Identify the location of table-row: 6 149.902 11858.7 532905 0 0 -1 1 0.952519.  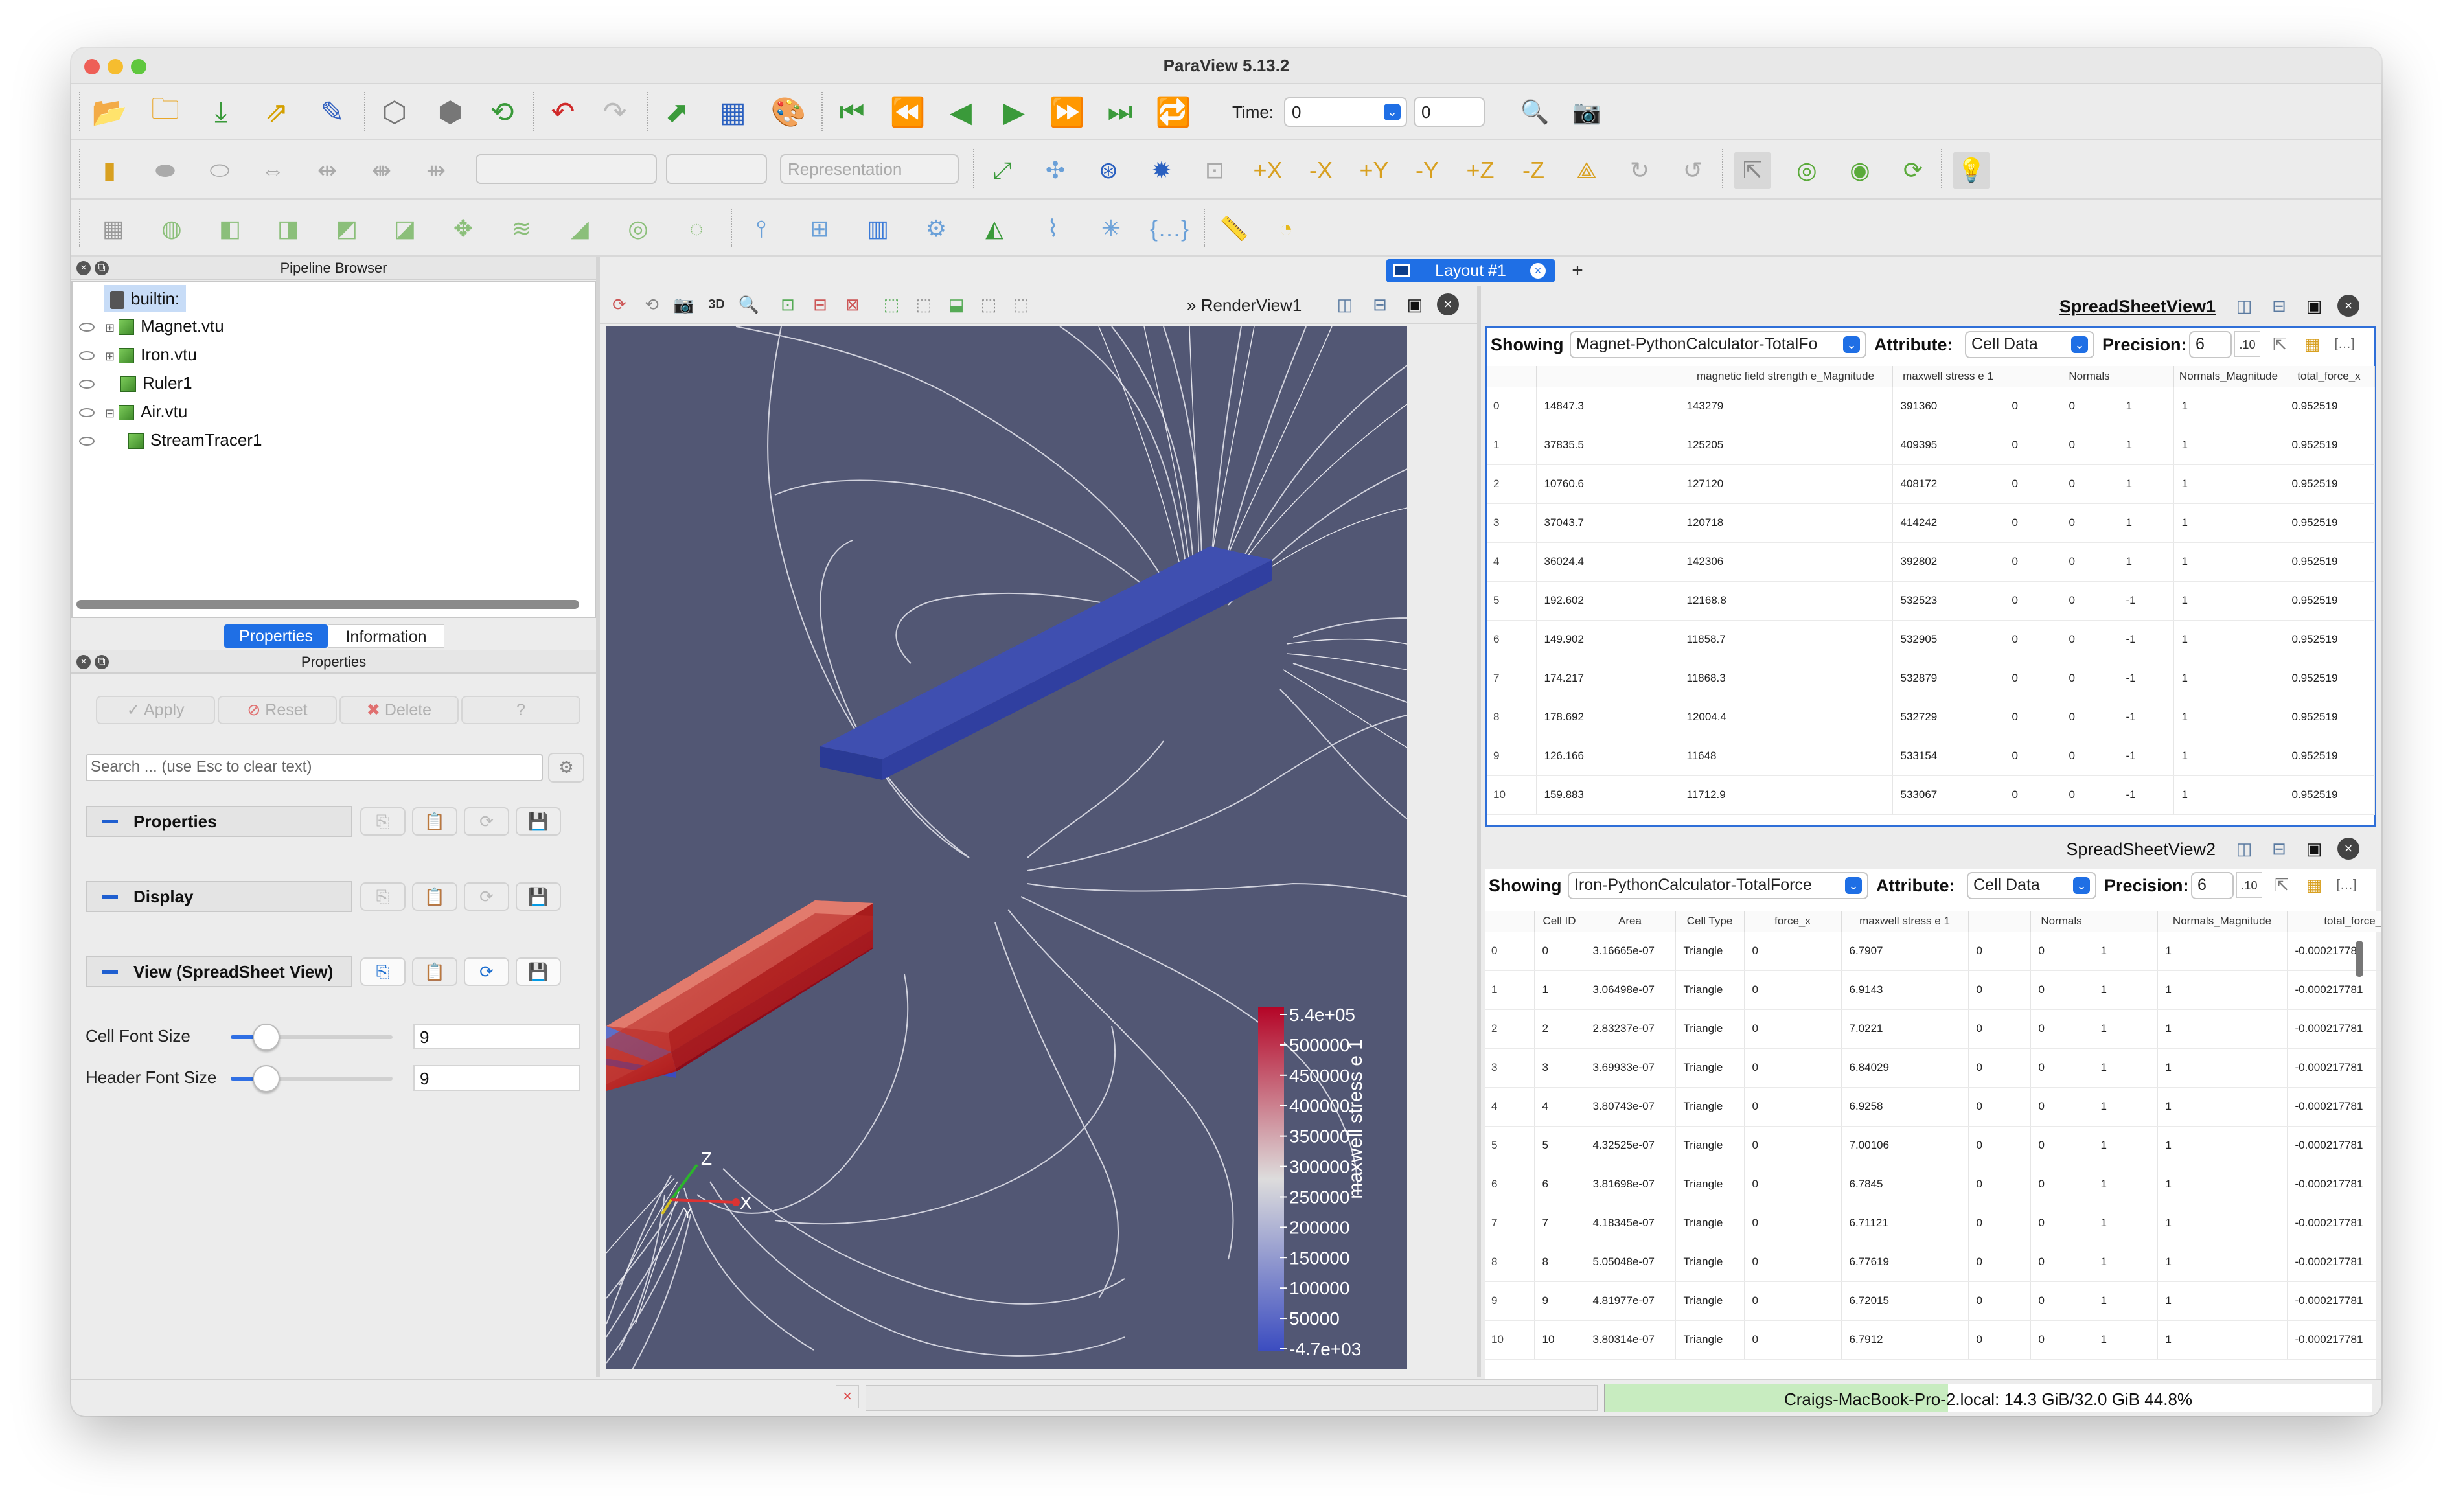
(1931, 639).